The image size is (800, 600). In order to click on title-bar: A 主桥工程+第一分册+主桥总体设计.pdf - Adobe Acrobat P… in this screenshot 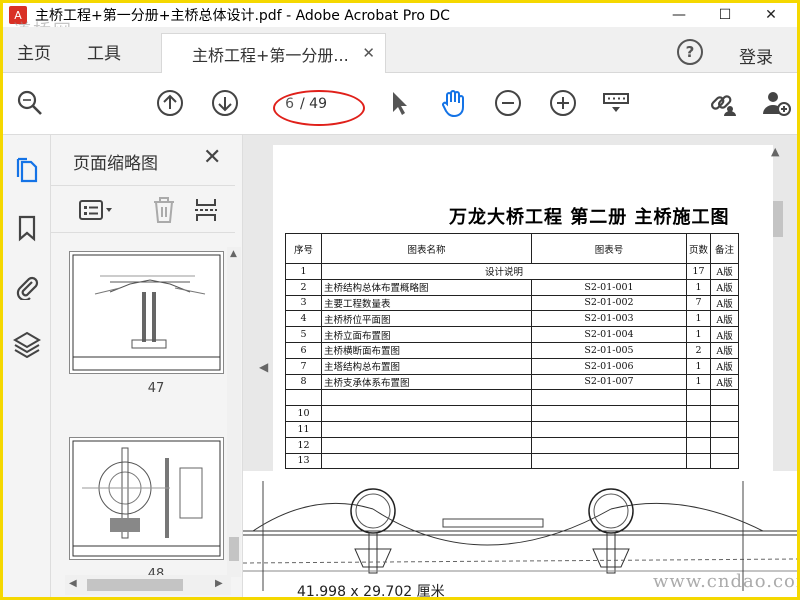, I will do `click(400, 15)`.